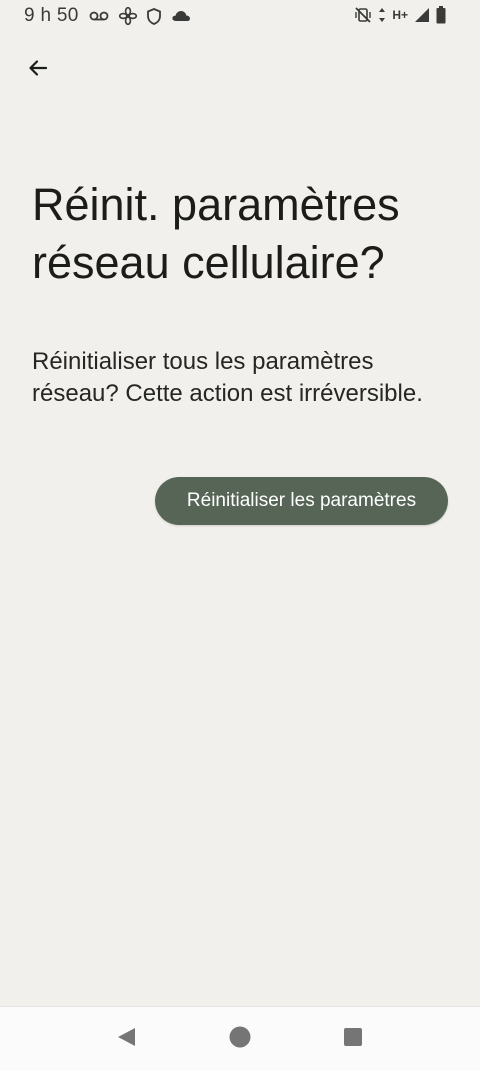  I want to click on recents-square-icon, so click(353, 1039).